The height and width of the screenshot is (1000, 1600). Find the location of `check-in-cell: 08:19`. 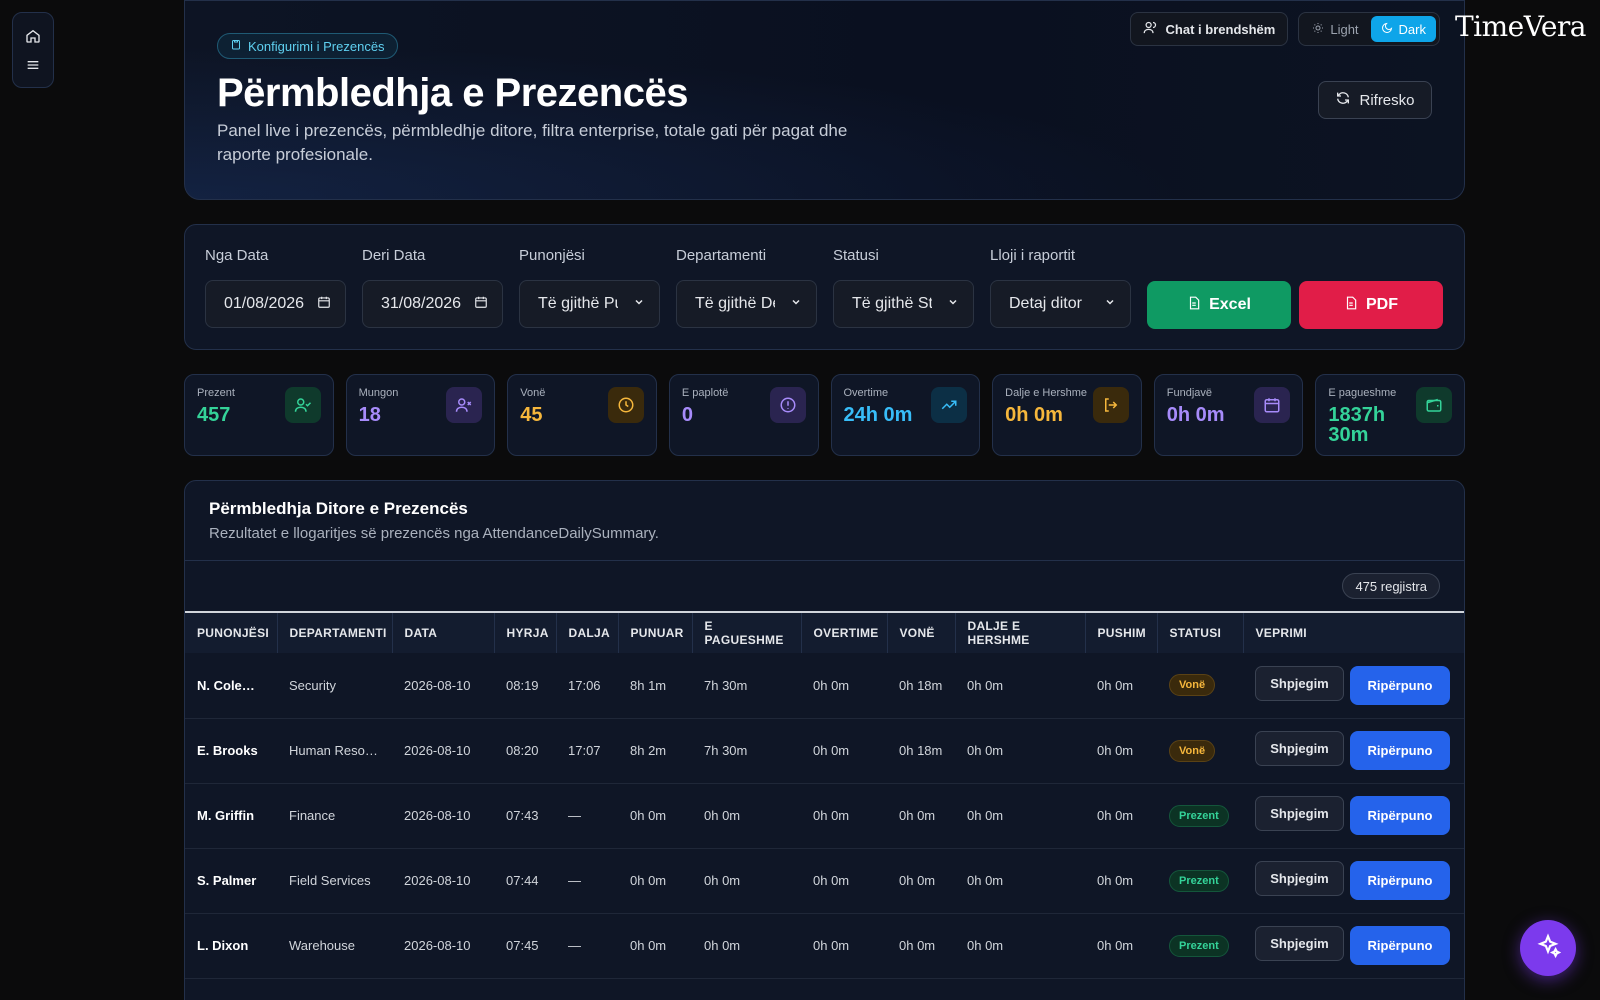

check-in-cell: 08:19 is located at coordinates (525, 686).